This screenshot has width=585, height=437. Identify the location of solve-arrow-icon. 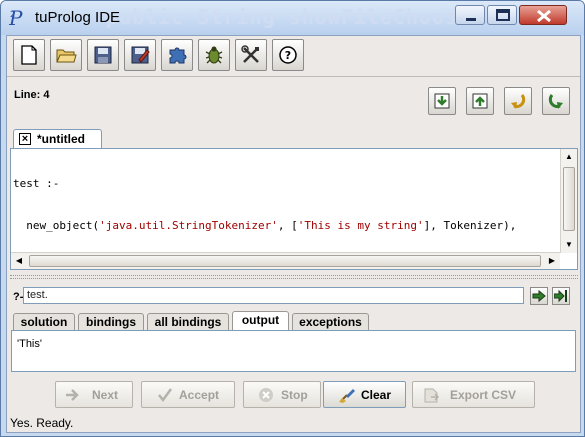
(539, 296).